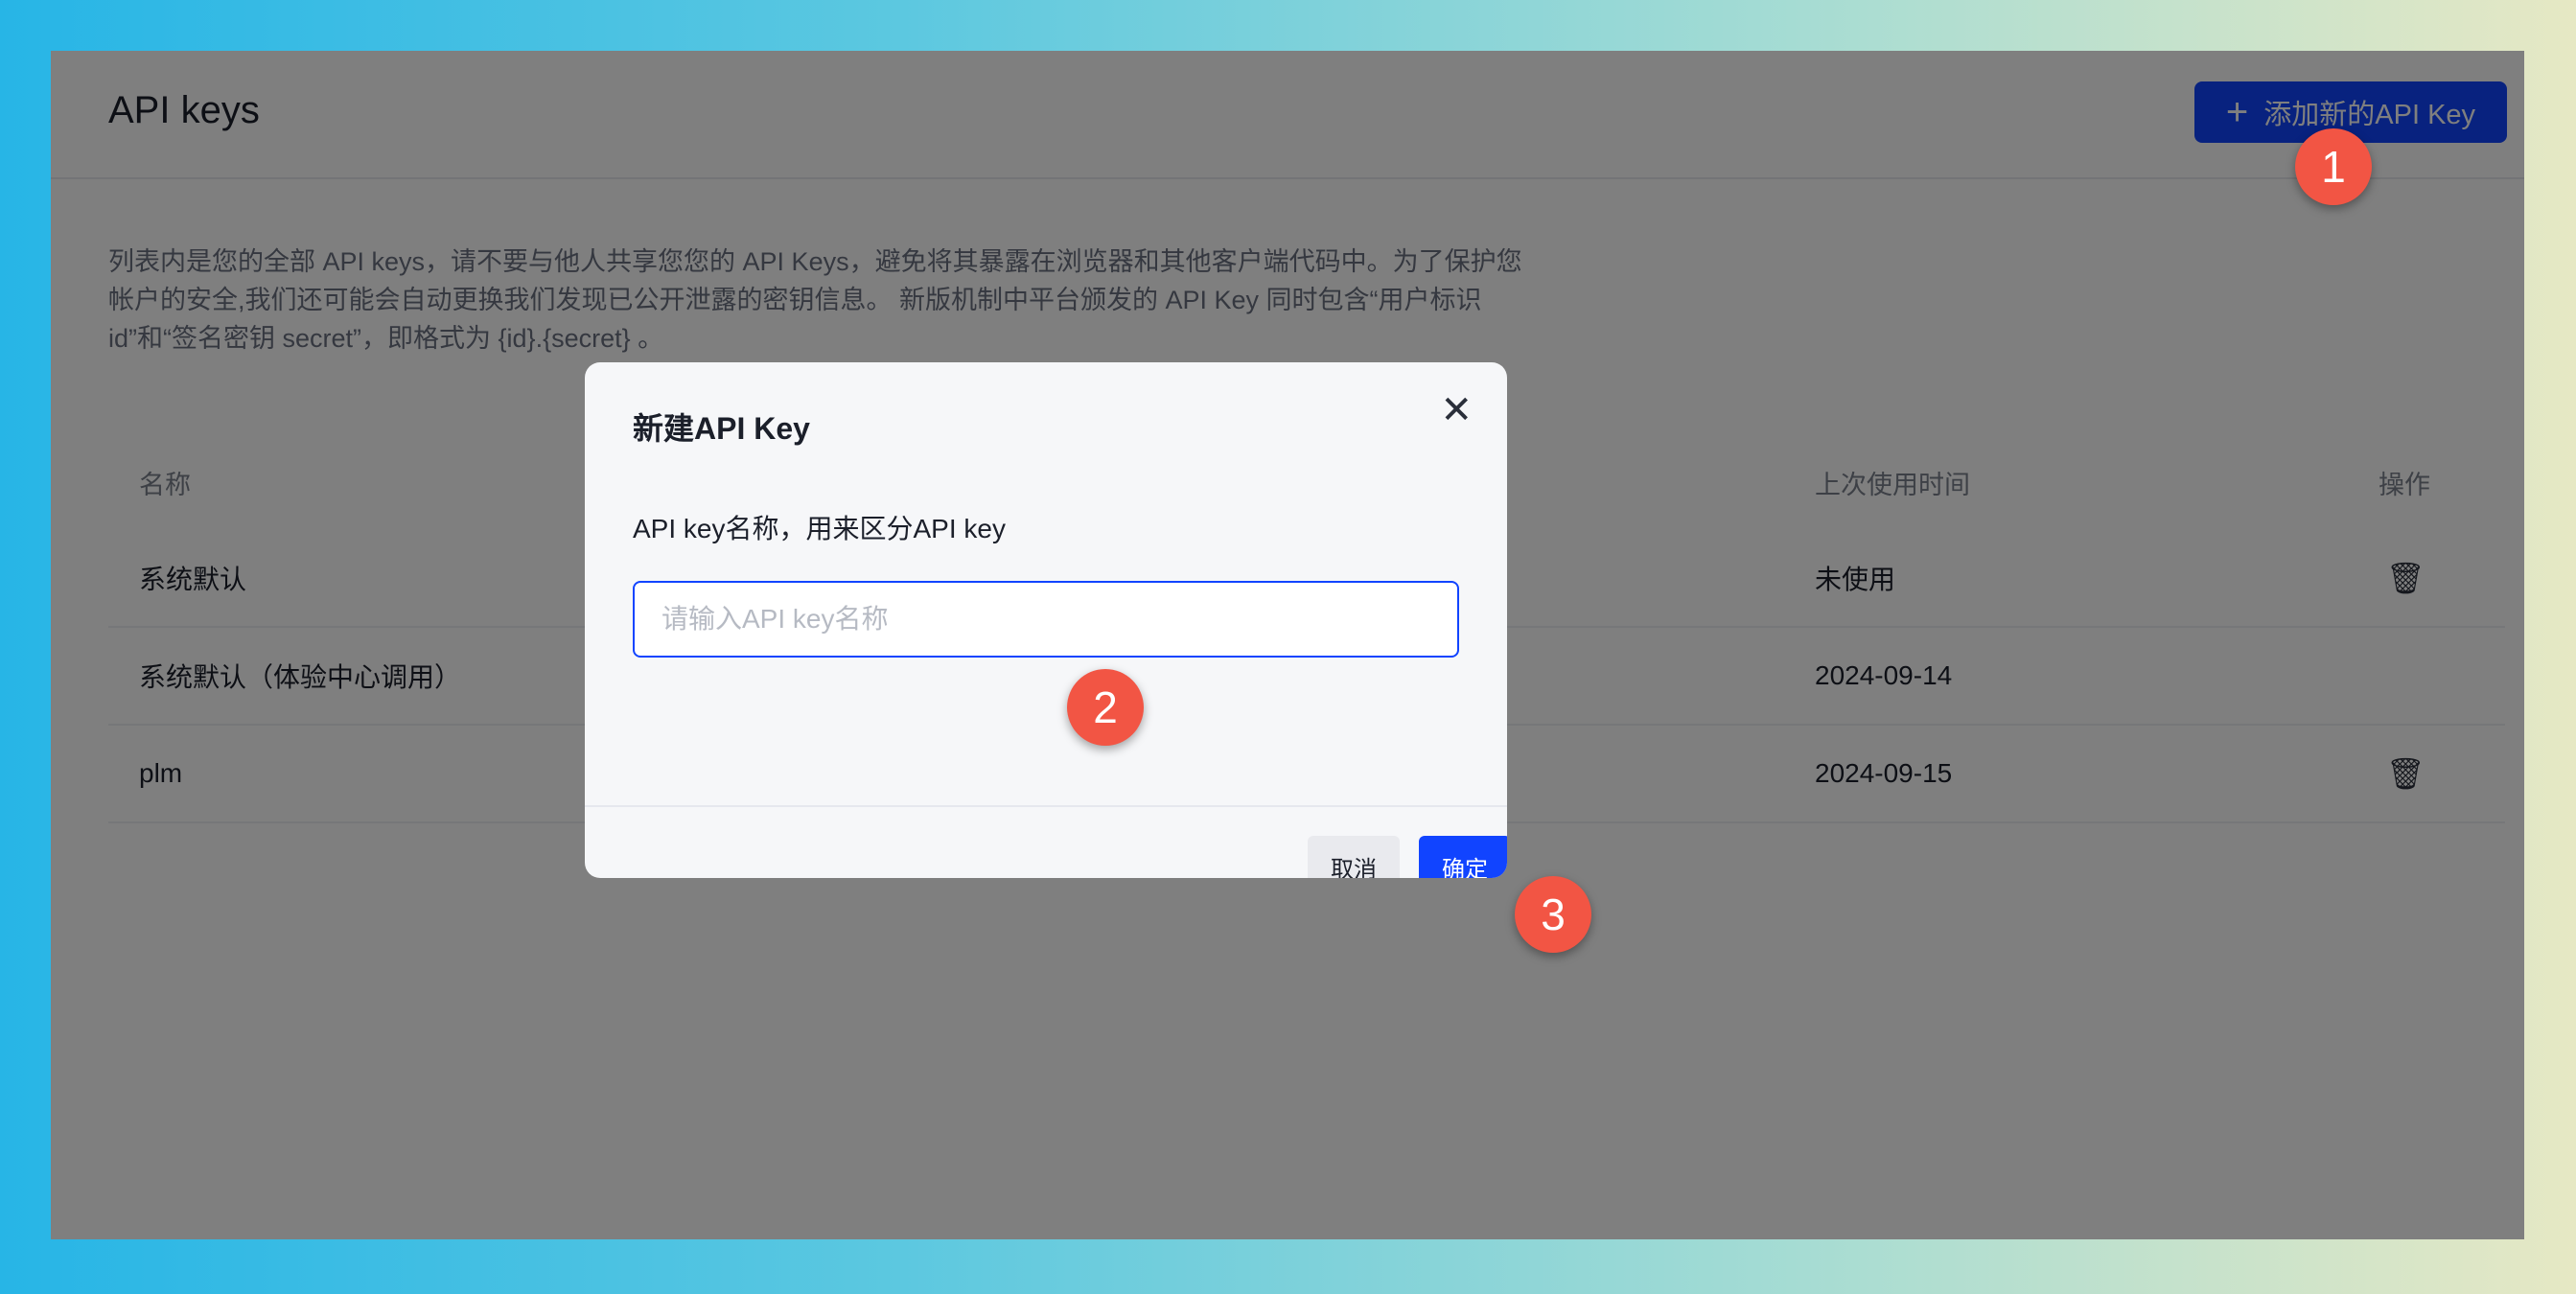 Image resolution: width=2576 pixels, height=1294 pixels. I want to click on dialog-divider, so click(1046, 806).